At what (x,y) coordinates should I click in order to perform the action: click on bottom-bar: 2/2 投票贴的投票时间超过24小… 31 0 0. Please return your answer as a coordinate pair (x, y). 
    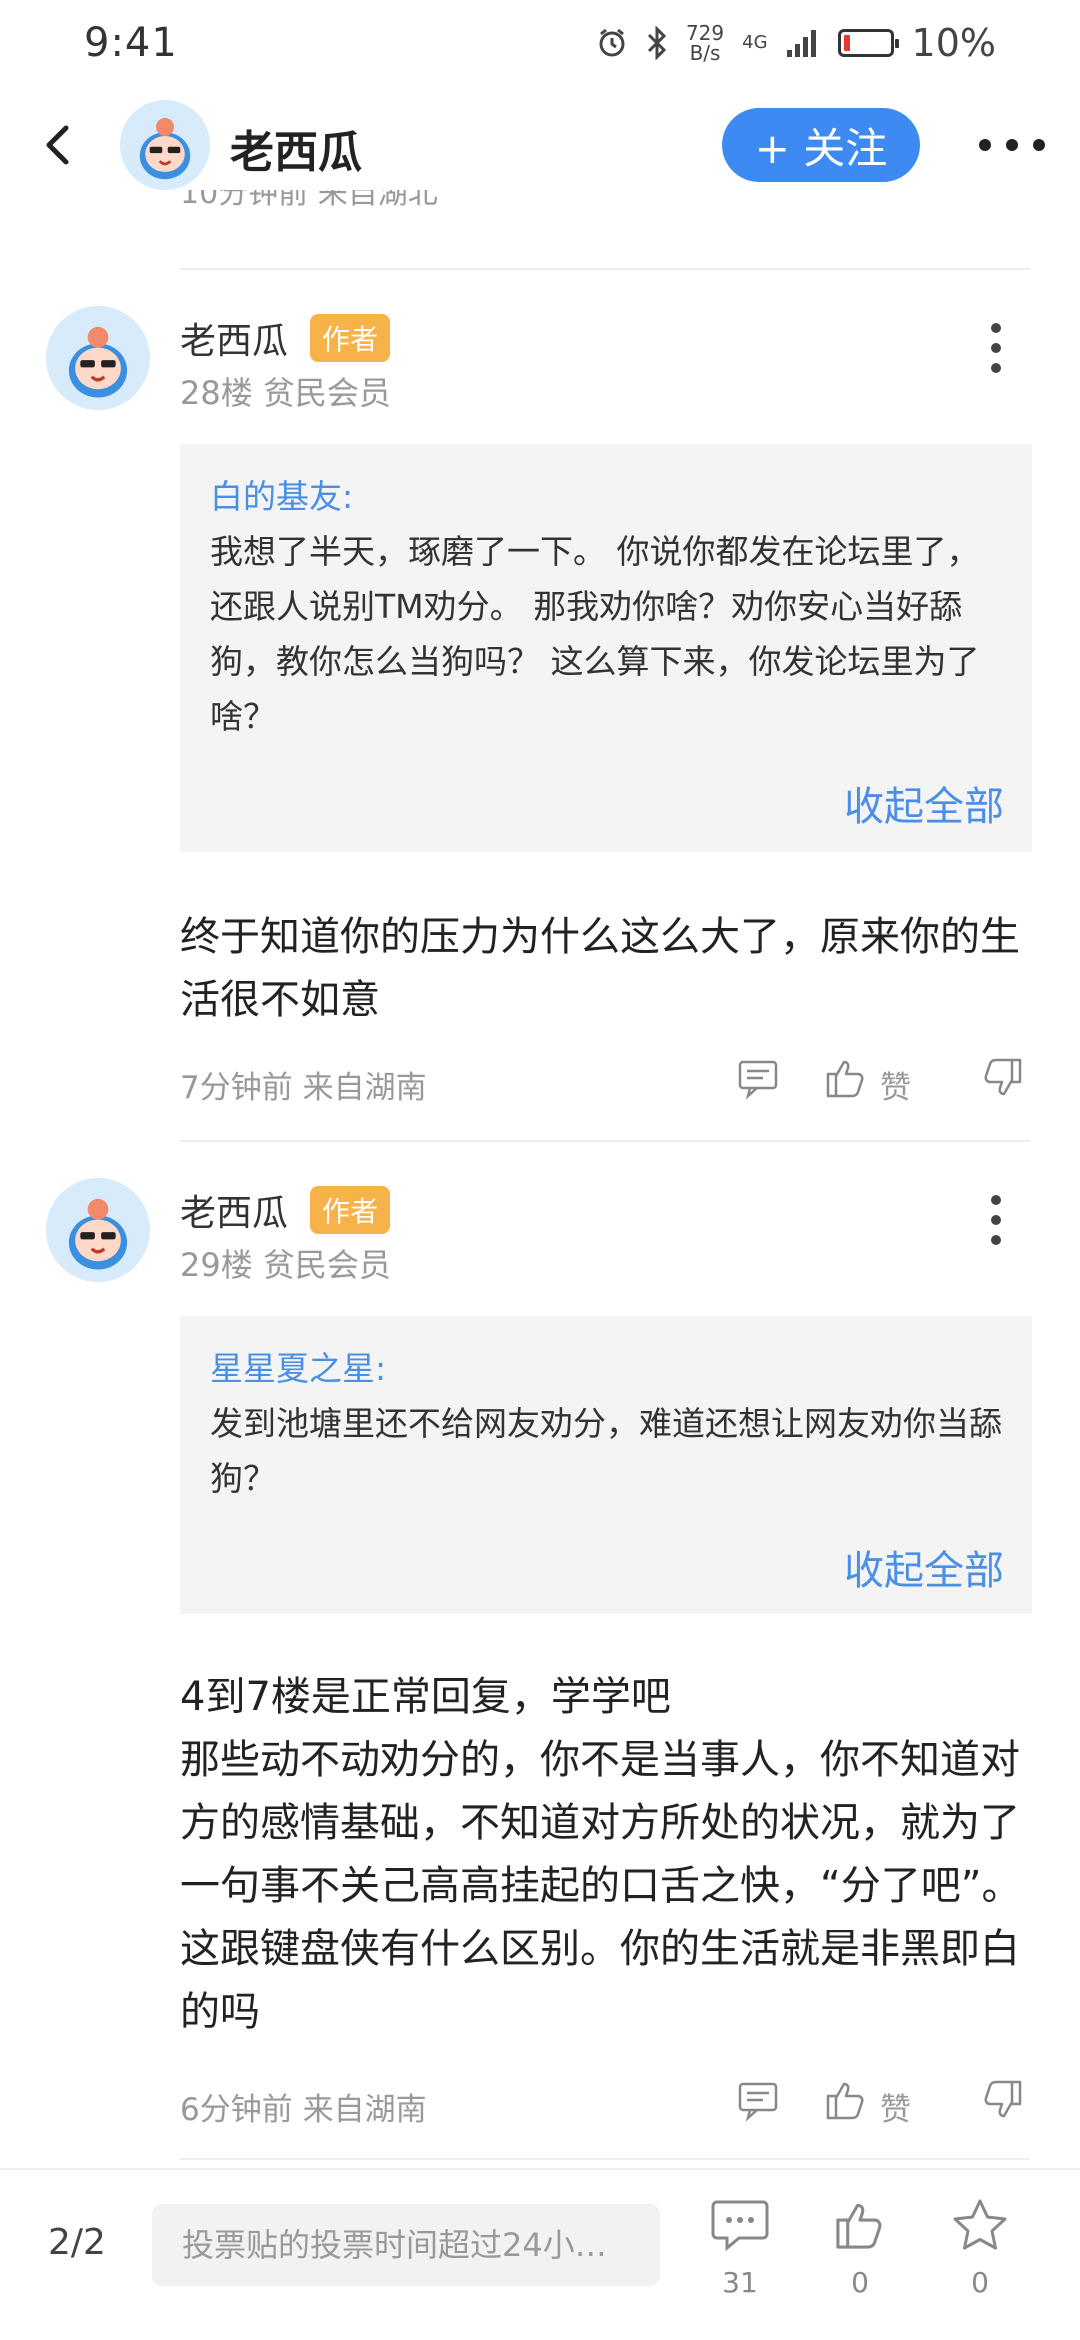
    Looking at the image, I should click on (540, 2254).